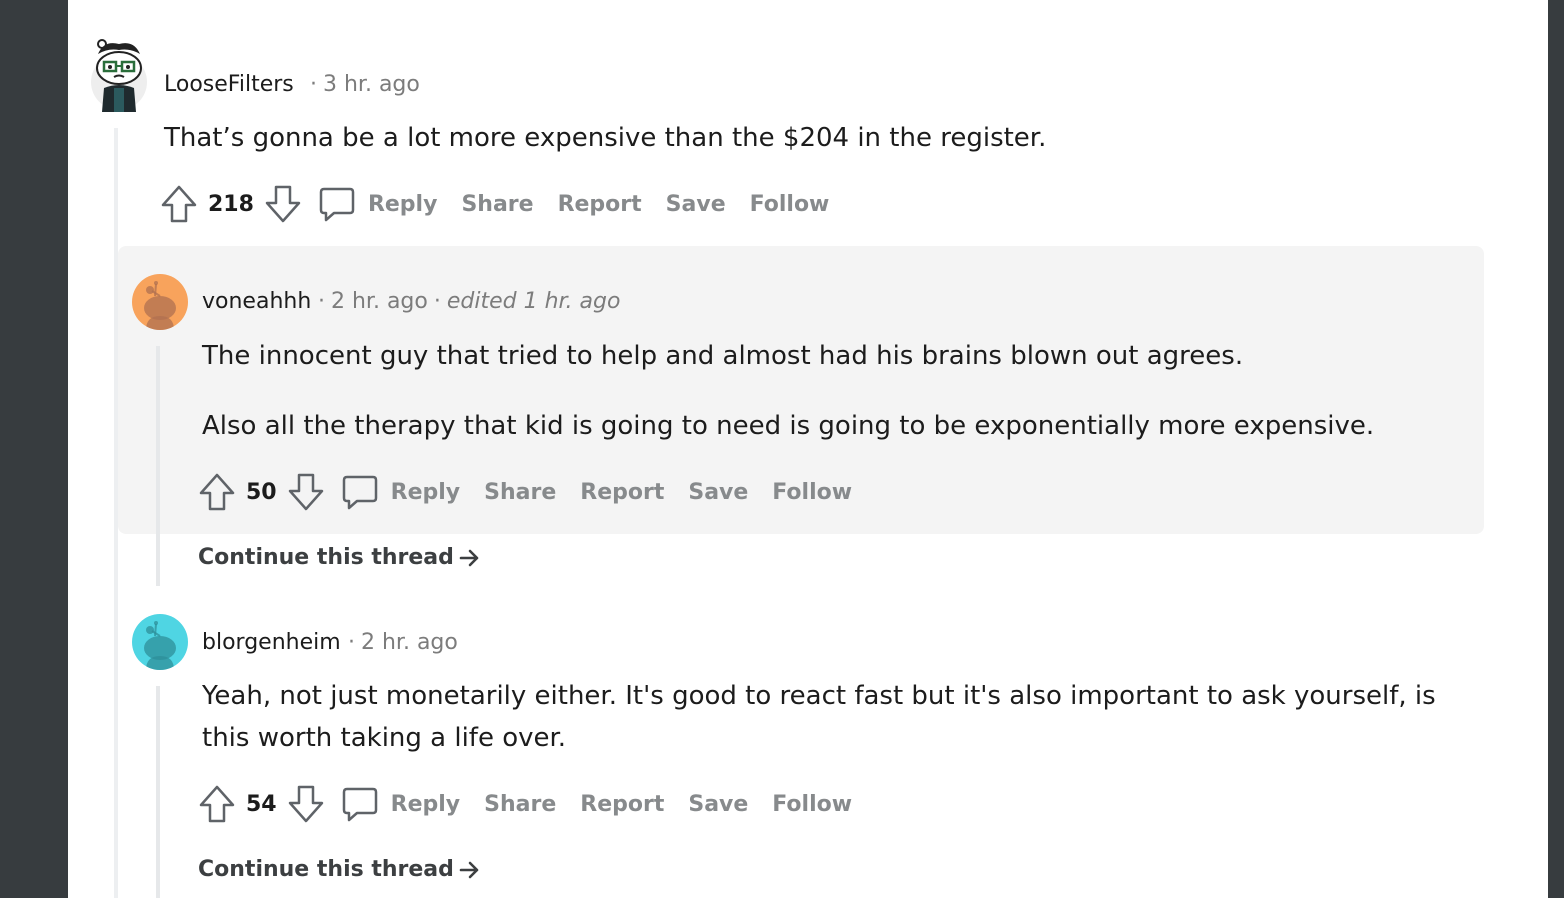  Describe the element at coordinates (384, 738) in the screenshot. I see `comment-body-line: this worth taking a life over.` at that location.